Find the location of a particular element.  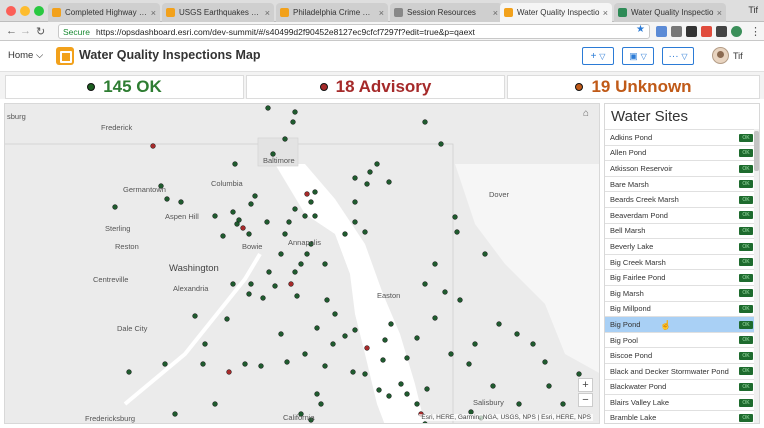

list-item: Big Pool OK is located at coordinates (680, 339).